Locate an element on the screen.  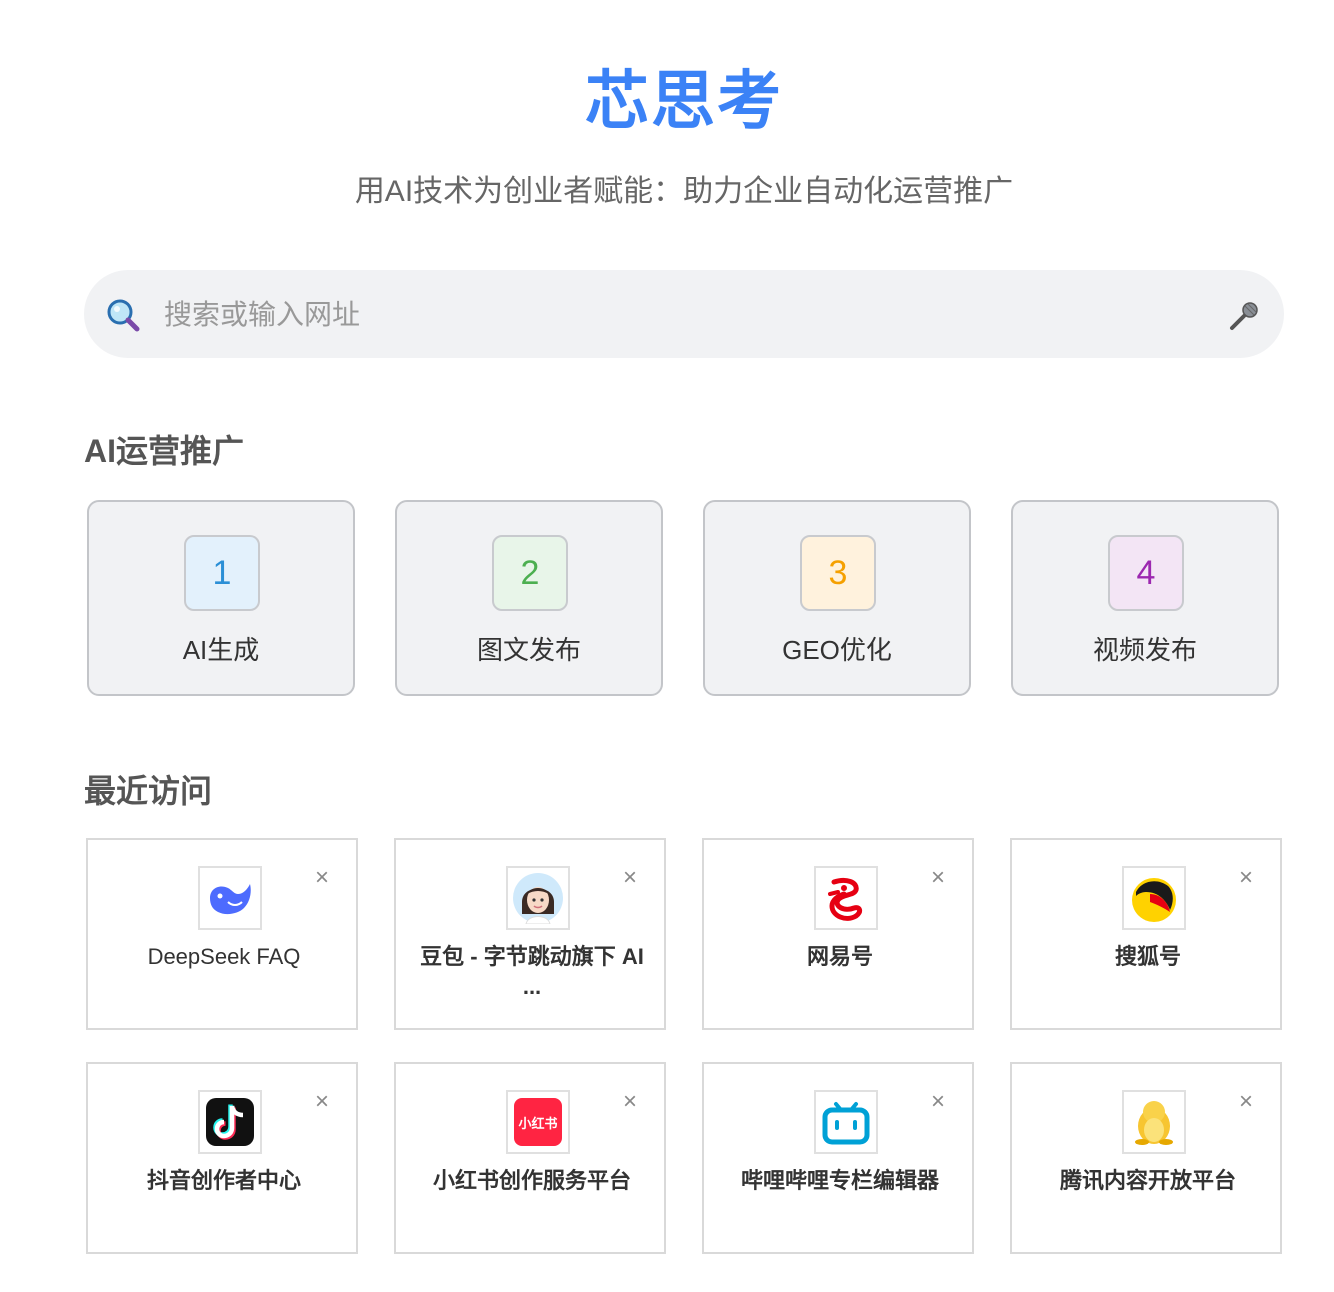
ai-card-generate: 1 AI生成 is located at coordinates (221, 598).